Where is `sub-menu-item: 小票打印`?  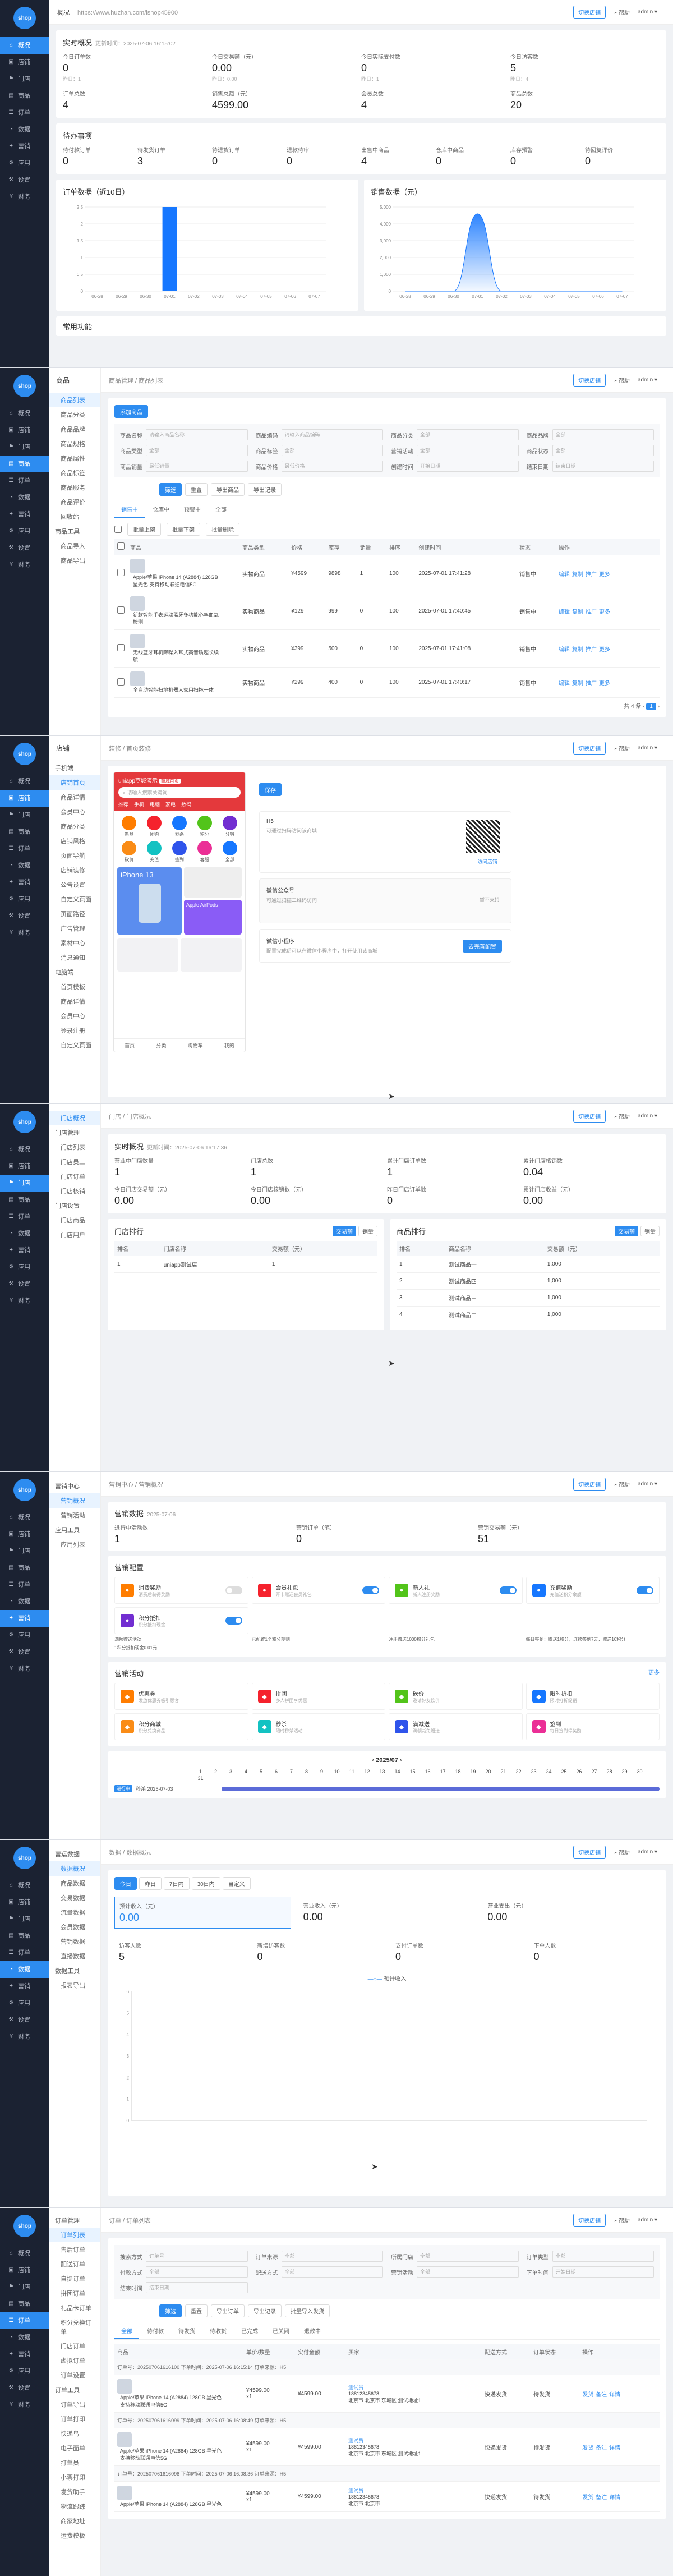 sub-menu-item: 小票打印 is located at coordinates (74, 2478).